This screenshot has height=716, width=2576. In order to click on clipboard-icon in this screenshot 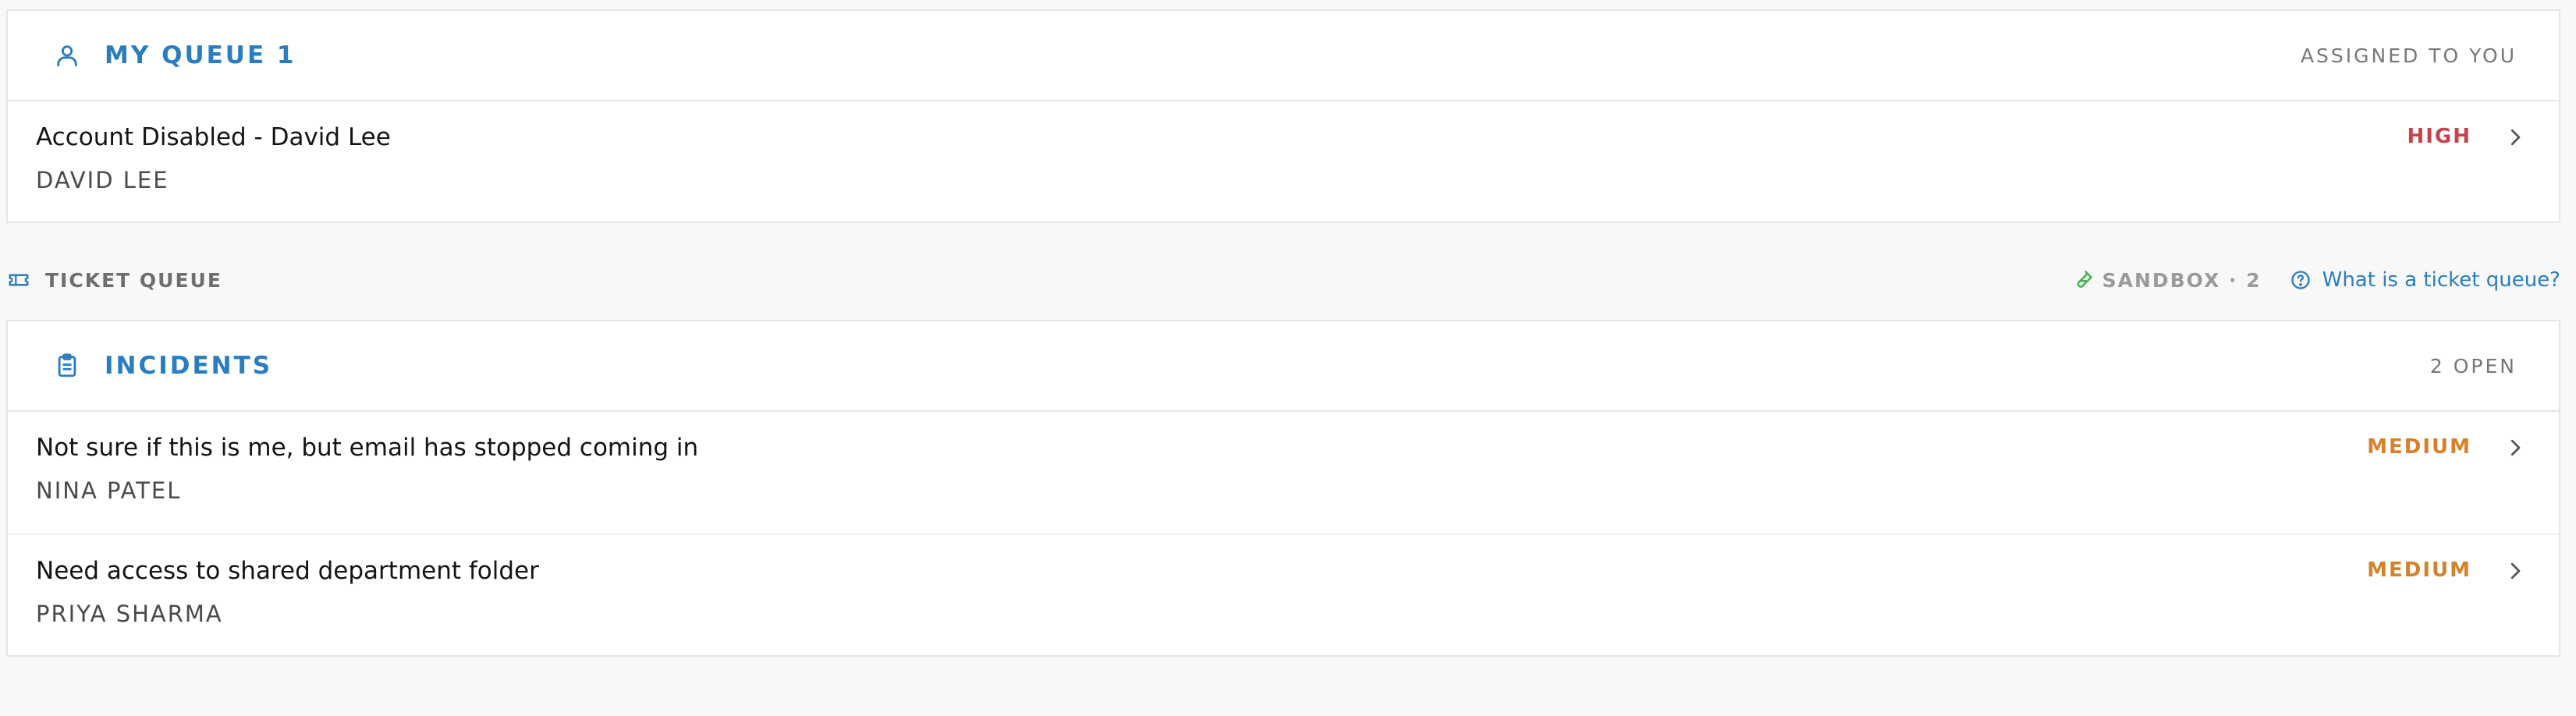, I will do `click(67, 366)`.